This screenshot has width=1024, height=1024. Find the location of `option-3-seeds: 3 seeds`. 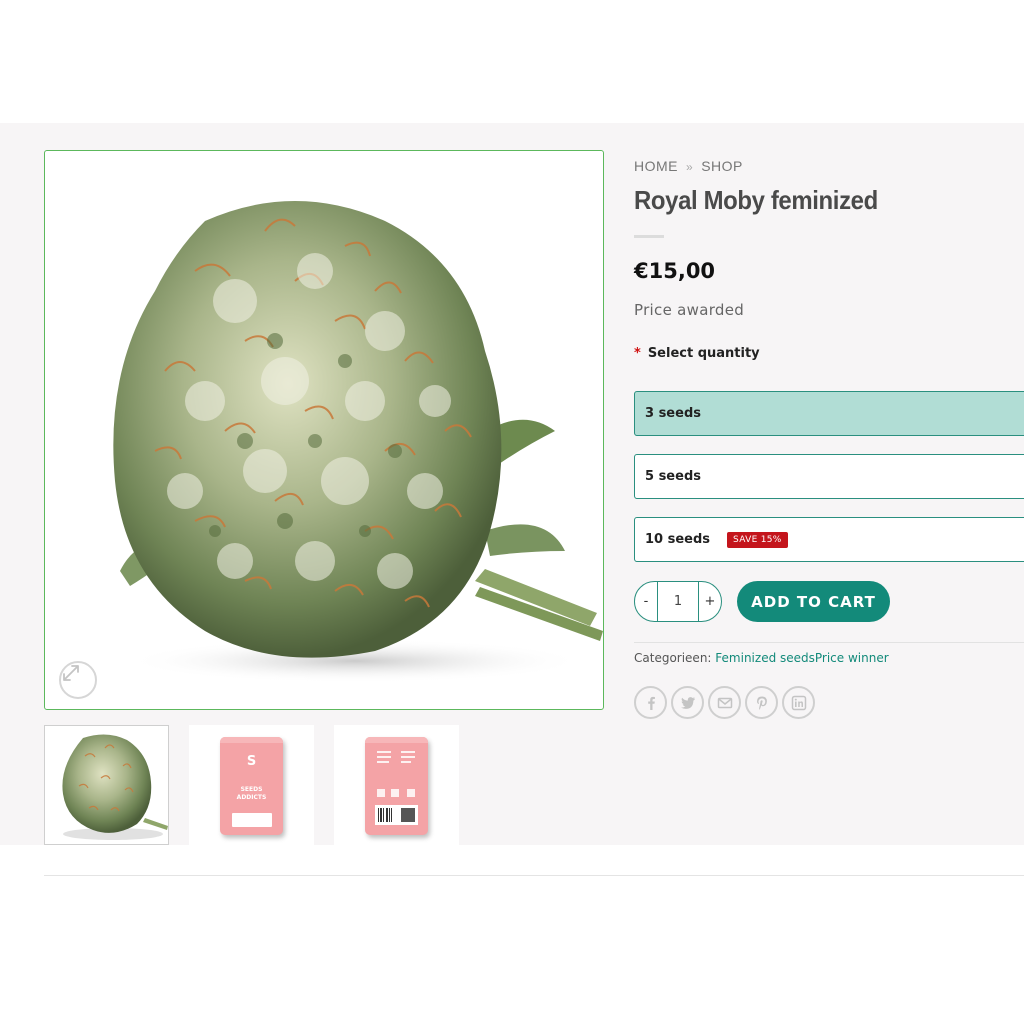

option-3-seeds: 3 seeds is located at coordinates (829, 413).